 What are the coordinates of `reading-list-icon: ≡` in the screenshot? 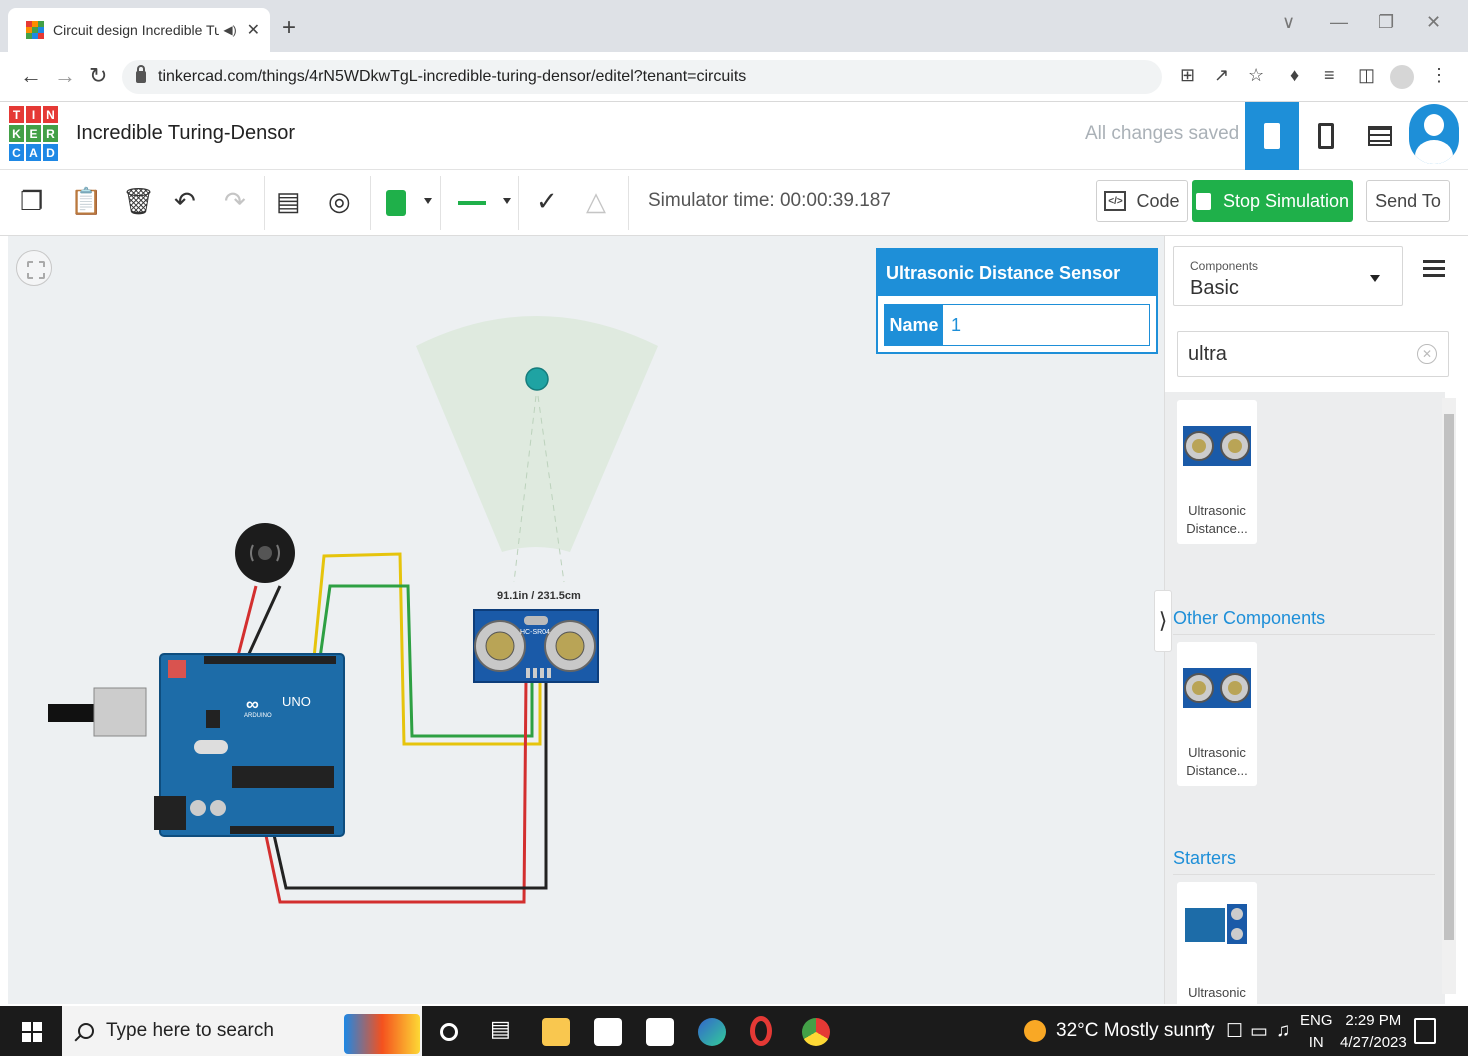 It's located at (1329, 75).